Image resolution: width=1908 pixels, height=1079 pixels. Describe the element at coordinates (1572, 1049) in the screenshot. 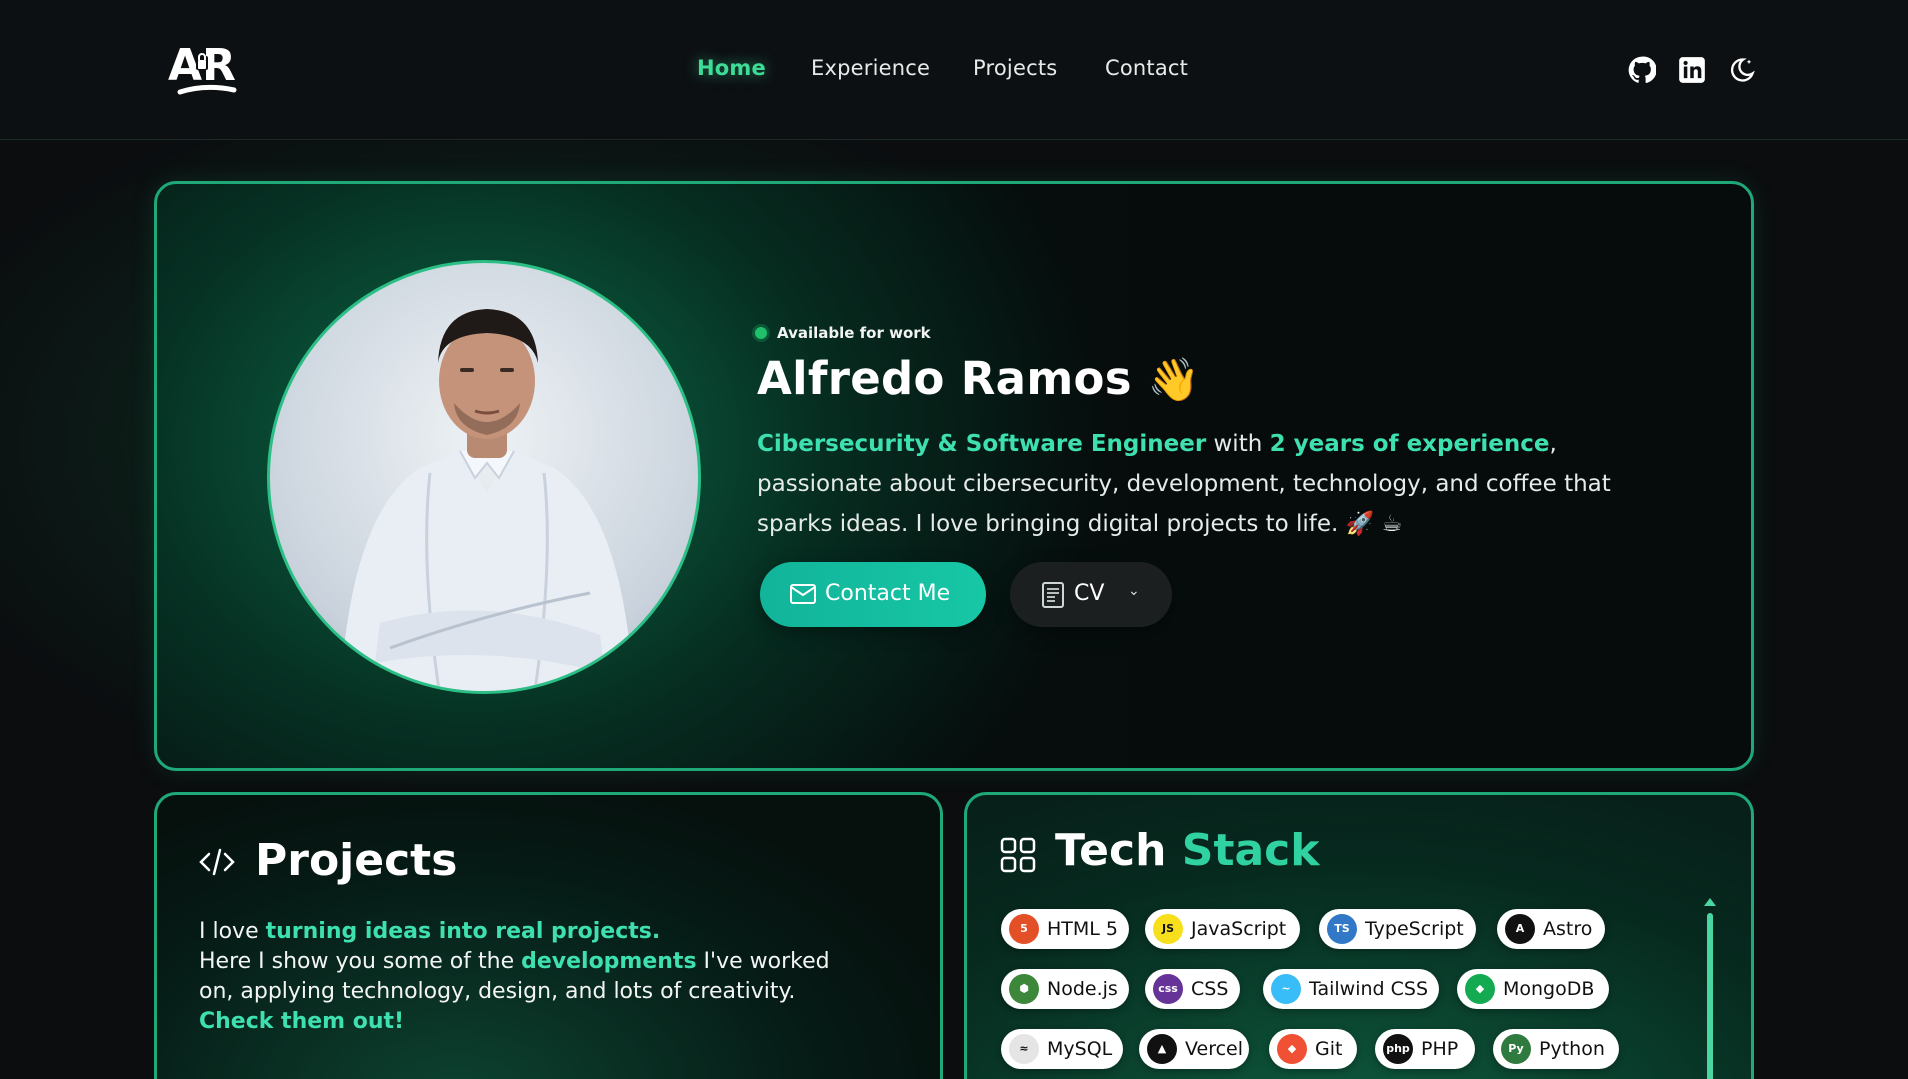

I see `tech-chip-label: Python` at that location.